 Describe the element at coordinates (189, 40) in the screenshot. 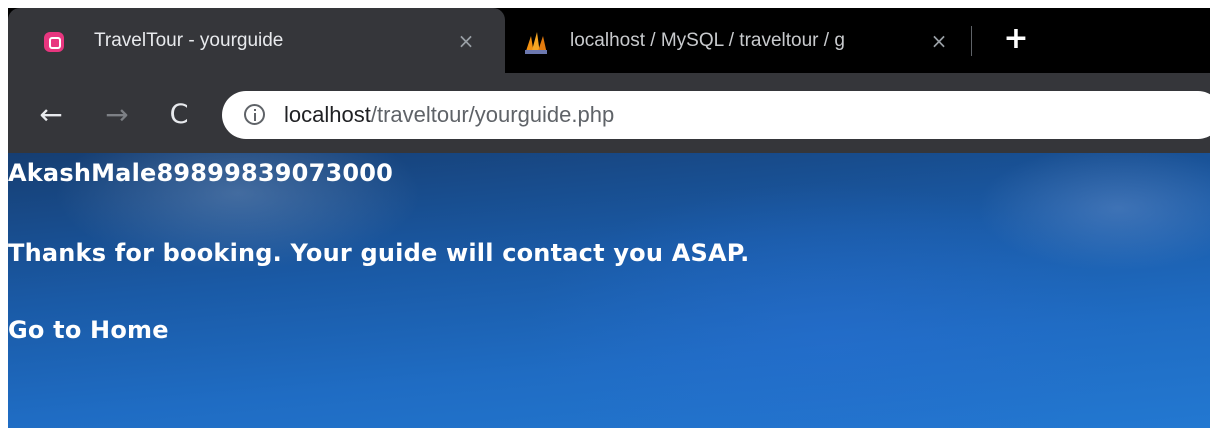

I see `tab-title: TravelTour - yourguide` at that location.